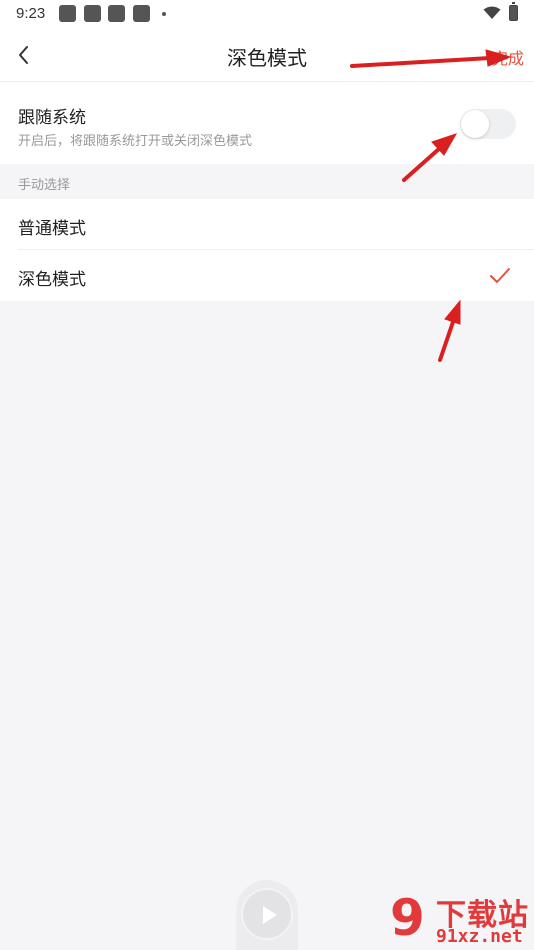 The image size is (534, 950). What do you see at coordinates (267, 14) in the screenshot?
I see `status-bar: 9:23` at bounding box center [267, 14].